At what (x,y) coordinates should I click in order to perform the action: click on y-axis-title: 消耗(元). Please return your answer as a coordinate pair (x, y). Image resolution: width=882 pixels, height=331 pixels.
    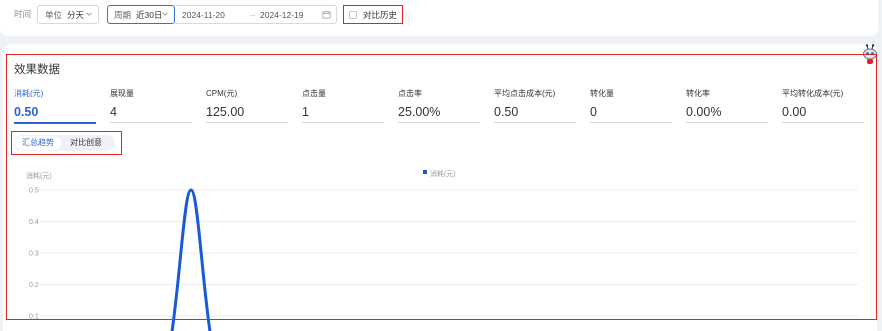
    Looking at the image, I should click on (39, 175).